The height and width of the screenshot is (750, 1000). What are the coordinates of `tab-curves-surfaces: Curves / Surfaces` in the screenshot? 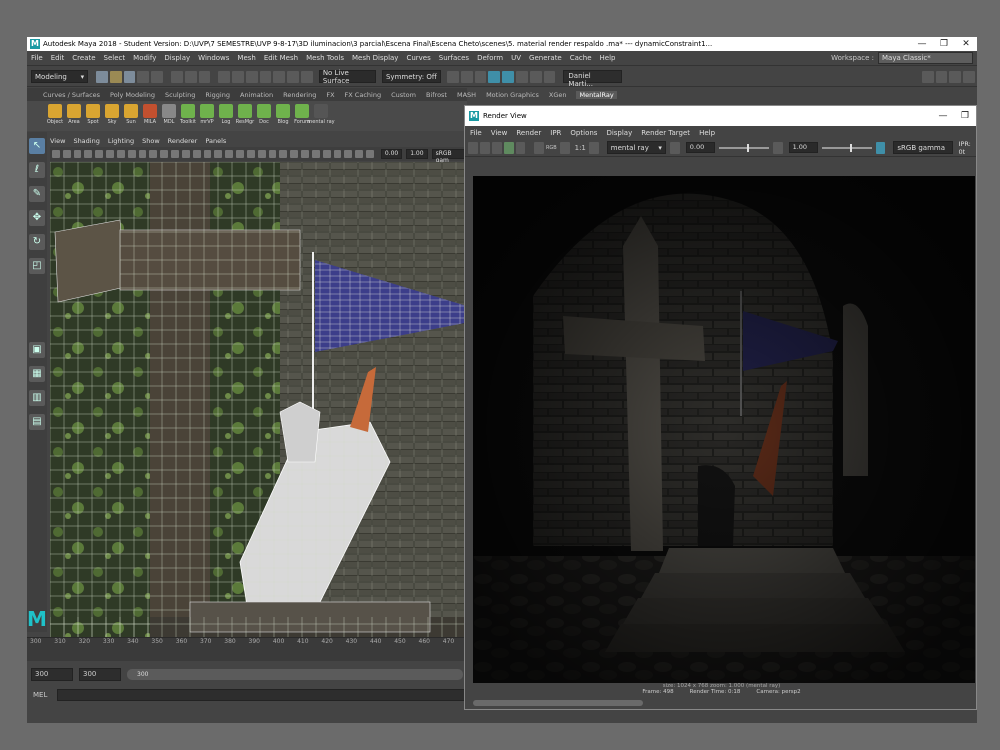 It's located at (71, 95).